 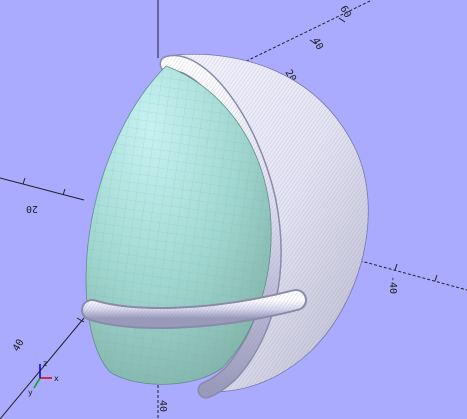 I want to click on gizmo-y-axis, so click(x=37, y=383).